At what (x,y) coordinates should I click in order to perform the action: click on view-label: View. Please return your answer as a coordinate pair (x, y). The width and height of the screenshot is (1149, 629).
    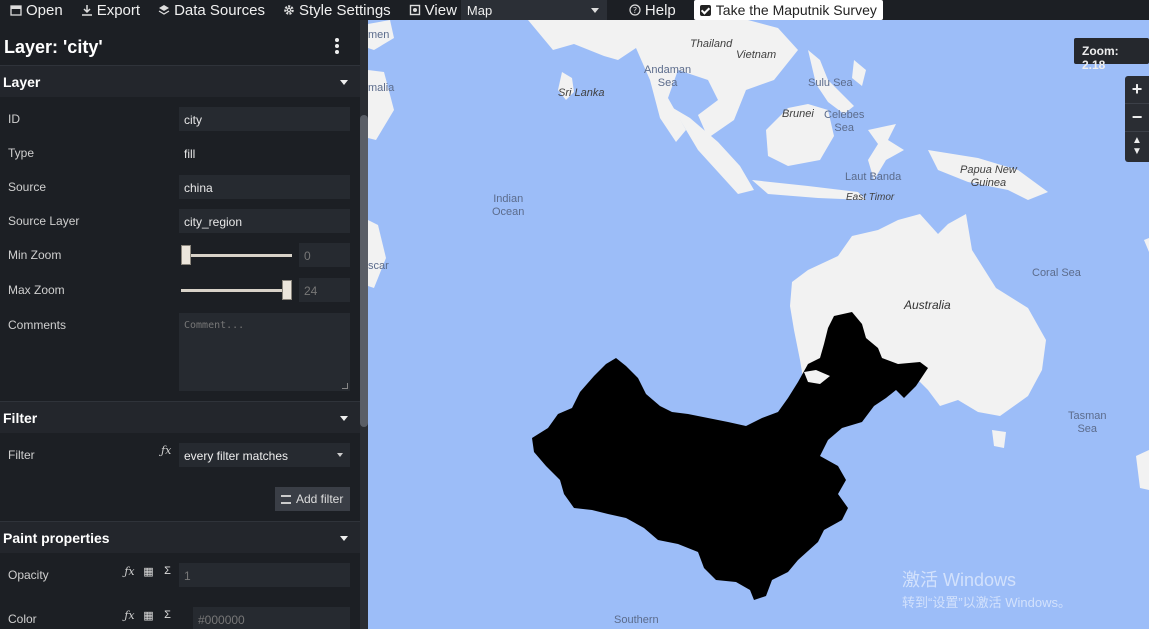
    Looking at the image, I should click on (440, 10).